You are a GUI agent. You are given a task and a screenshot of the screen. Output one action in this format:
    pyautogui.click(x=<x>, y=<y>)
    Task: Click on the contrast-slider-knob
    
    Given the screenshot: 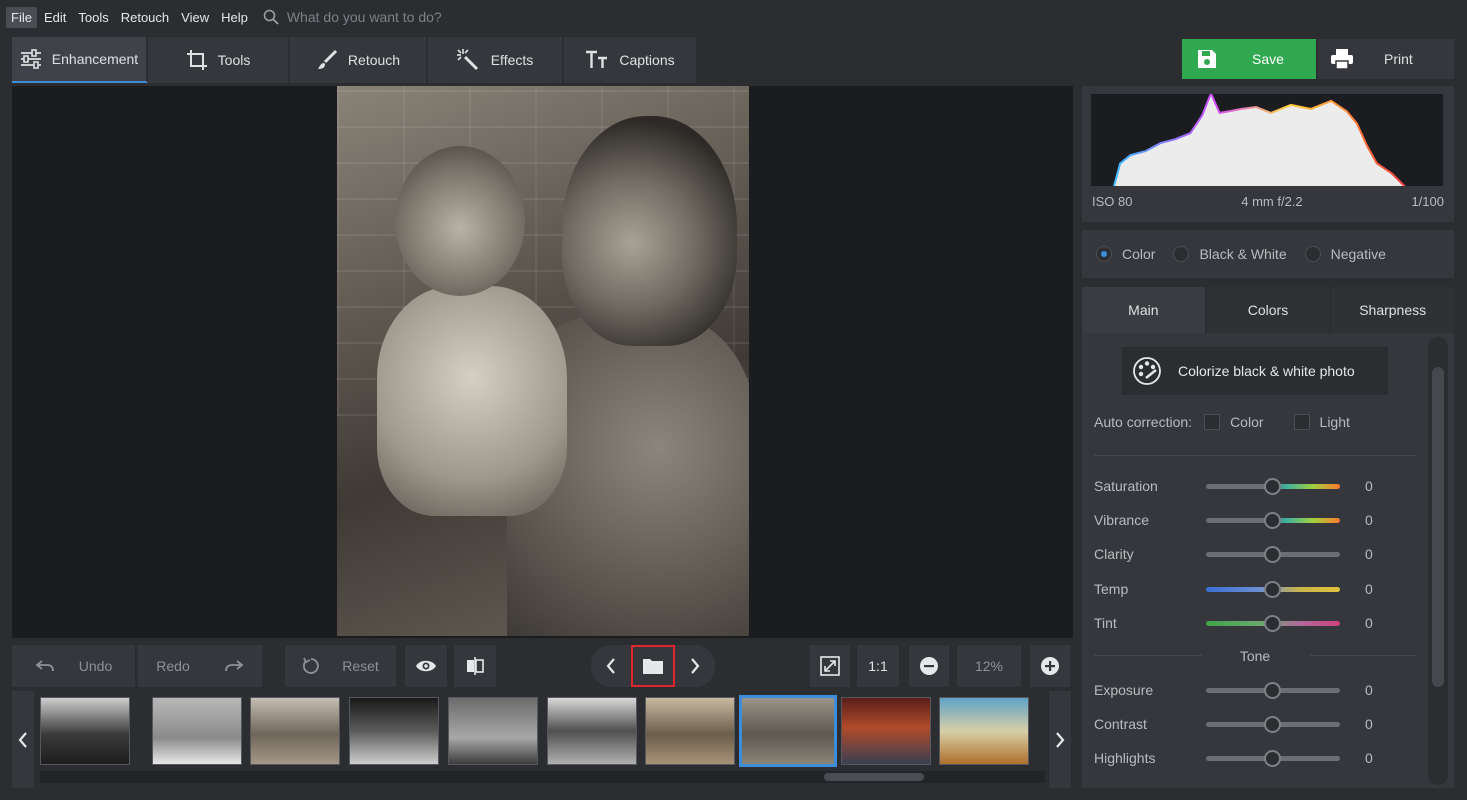 What is the action you would take?
    pyautogui.click(x=1272, y=724)
    